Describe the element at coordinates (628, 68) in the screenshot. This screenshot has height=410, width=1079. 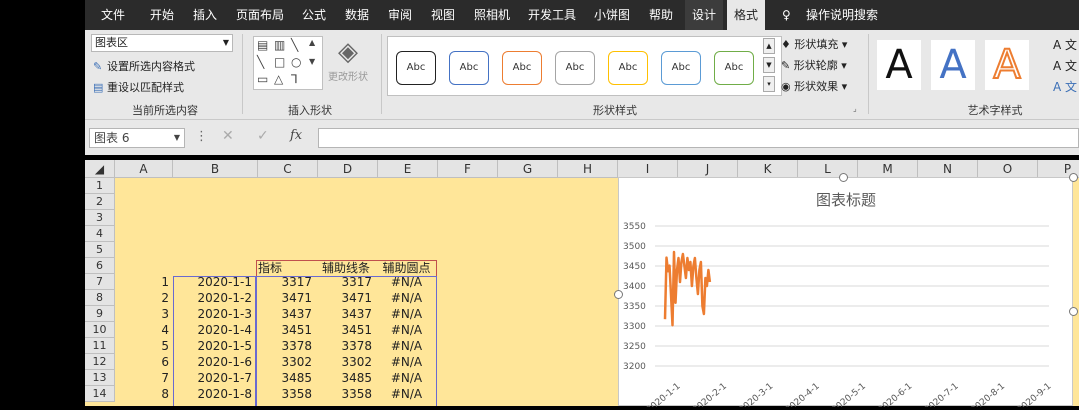
I see `shape-style-5: Abc` at that location.